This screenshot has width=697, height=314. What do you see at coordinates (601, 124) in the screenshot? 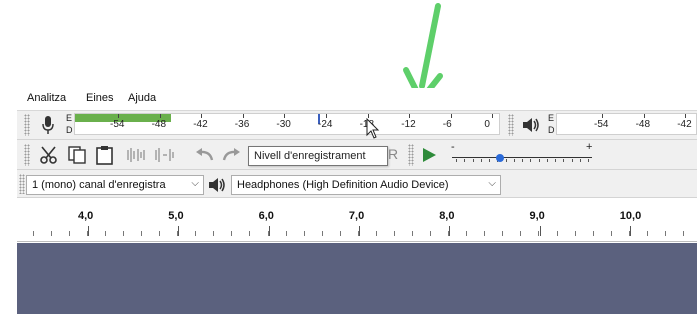
I see `playback-tick-label: -54` at bounding box center [601, 124].